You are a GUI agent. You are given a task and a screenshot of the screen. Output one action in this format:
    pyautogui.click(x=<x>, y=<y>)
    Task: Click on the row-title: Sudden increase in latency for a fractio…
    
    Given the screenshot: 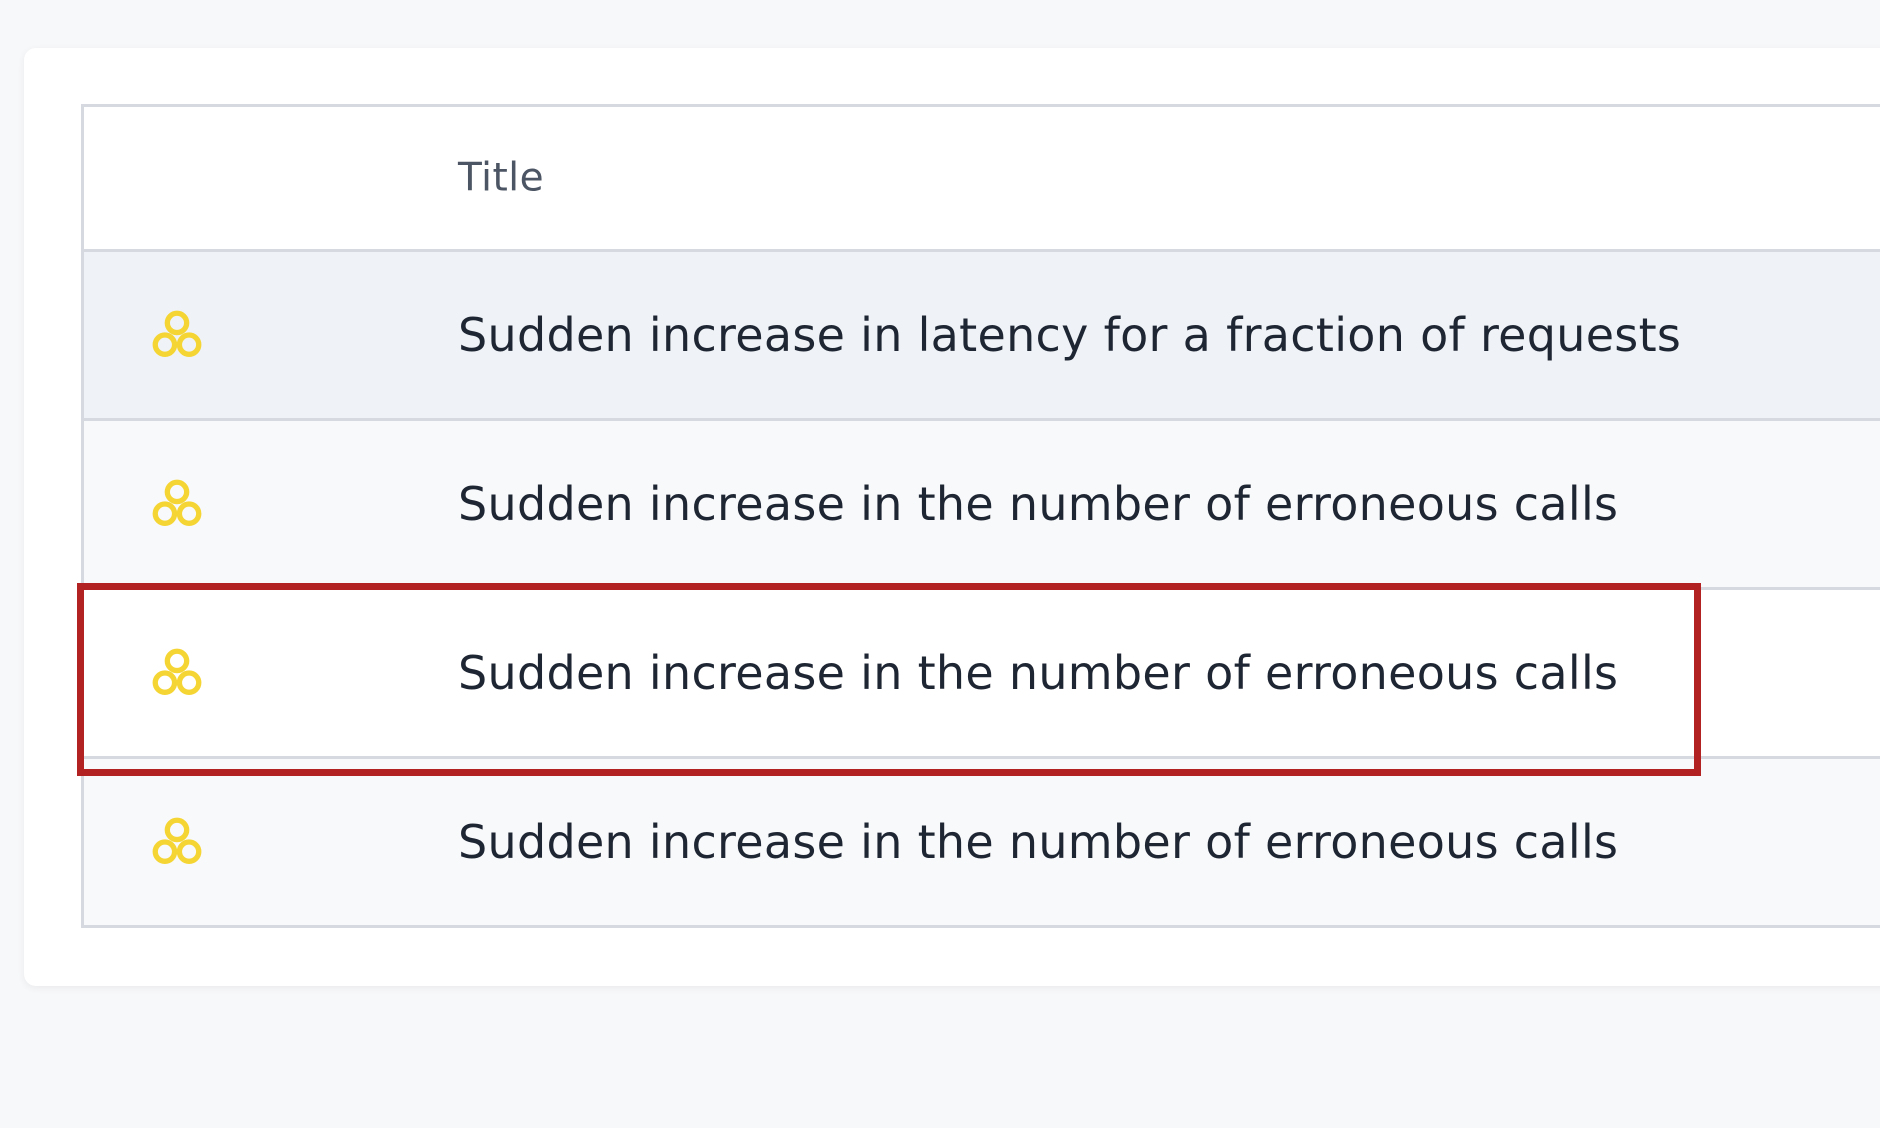 What is the action you would take?
    pyautogui.click(x=1069, y=335)
    